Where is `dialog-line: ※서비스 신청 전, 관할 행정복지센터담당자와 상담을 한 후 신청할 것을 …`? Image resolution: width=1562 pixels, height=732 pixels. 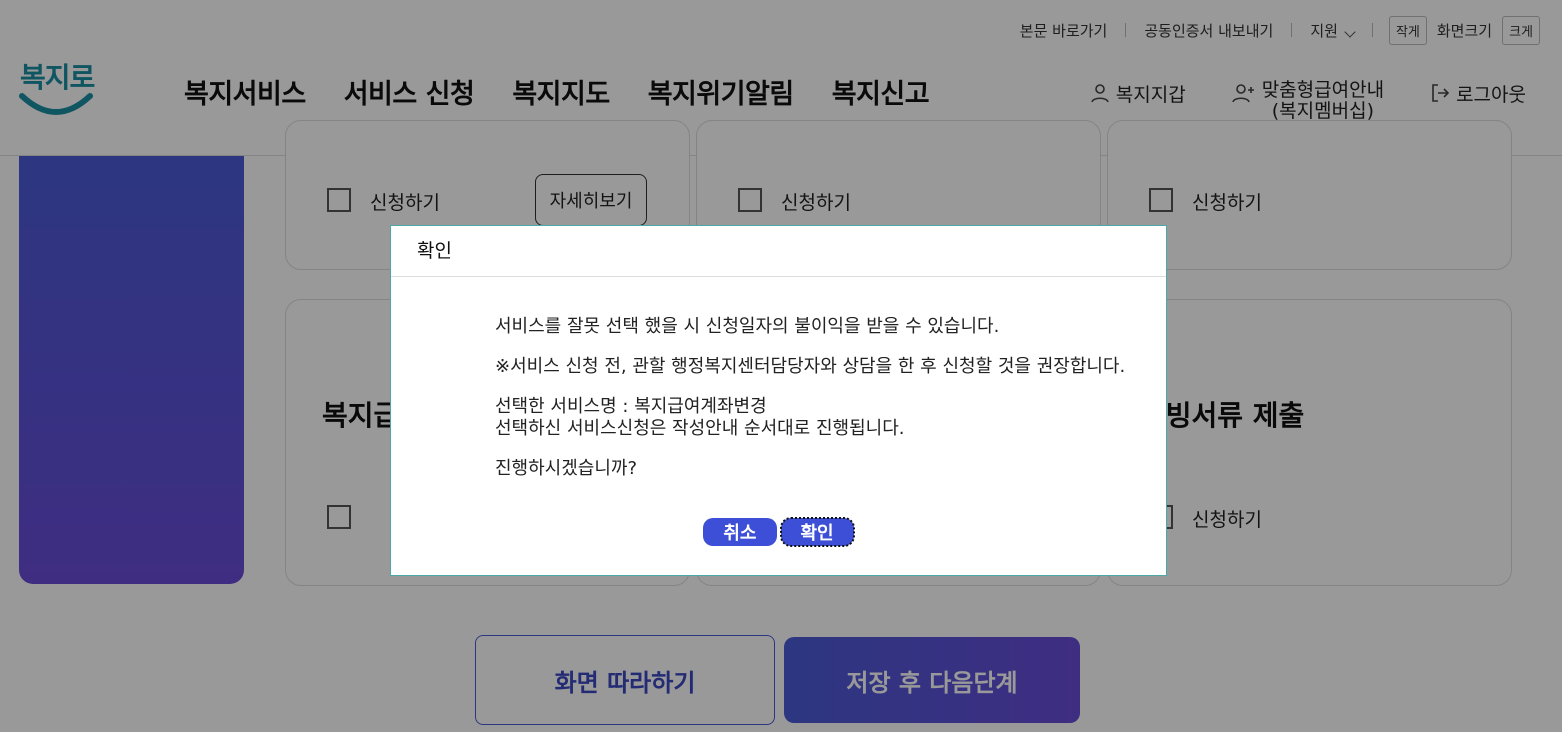 dialog-line: ※서비스 신청 전, 관할 행정복지센터담당자와 상담을 한 후 신청할 것을 … is located at coordinates (810, 366).